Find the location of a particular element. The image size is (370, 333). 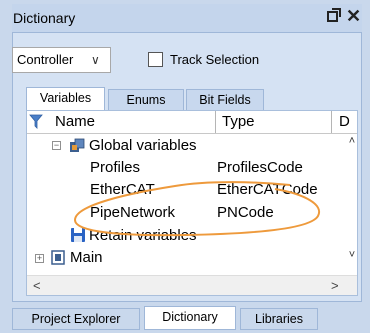

pin-icon is located at coordinates (334, 17).